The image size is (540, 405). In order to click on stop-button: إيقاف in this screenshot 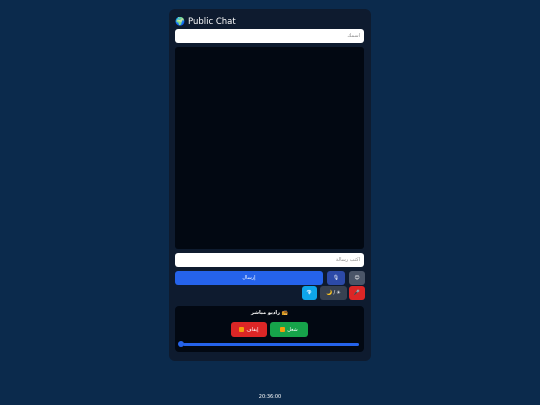, I will do `click(249, 329)`.